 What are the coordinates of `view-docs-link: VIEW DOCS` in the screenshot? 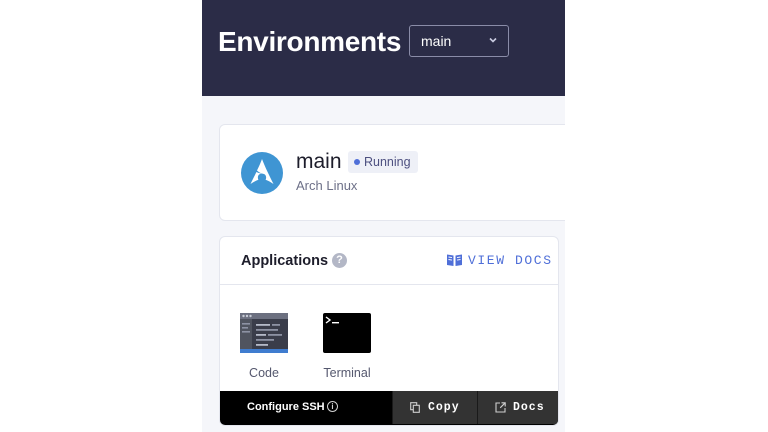 It's located at (499, 261).